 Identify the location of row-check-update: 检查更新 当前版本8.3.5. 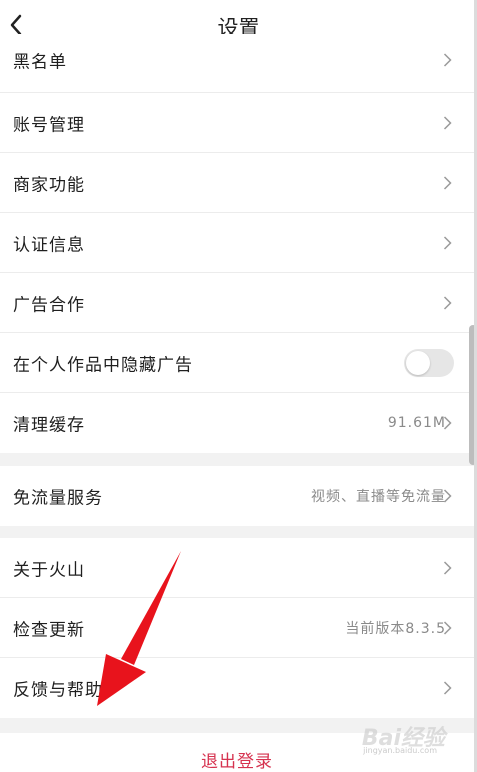
(237, 628).